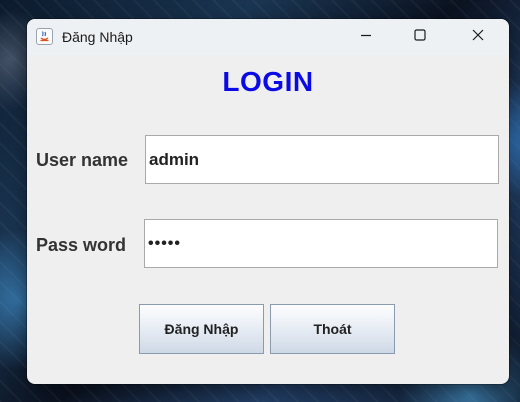 The image size is (520, 402). I want to click on password-value: •••••, so click(165, 243).